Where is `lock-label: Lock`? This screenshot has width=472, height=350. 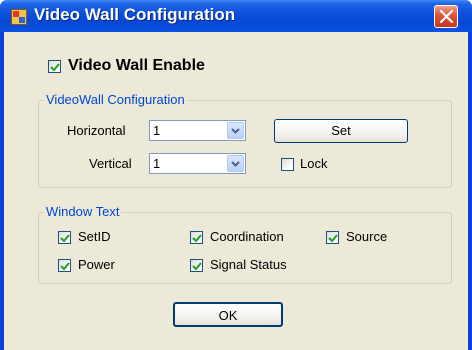 lock-label: Lock is located at coordinates (314, 163).